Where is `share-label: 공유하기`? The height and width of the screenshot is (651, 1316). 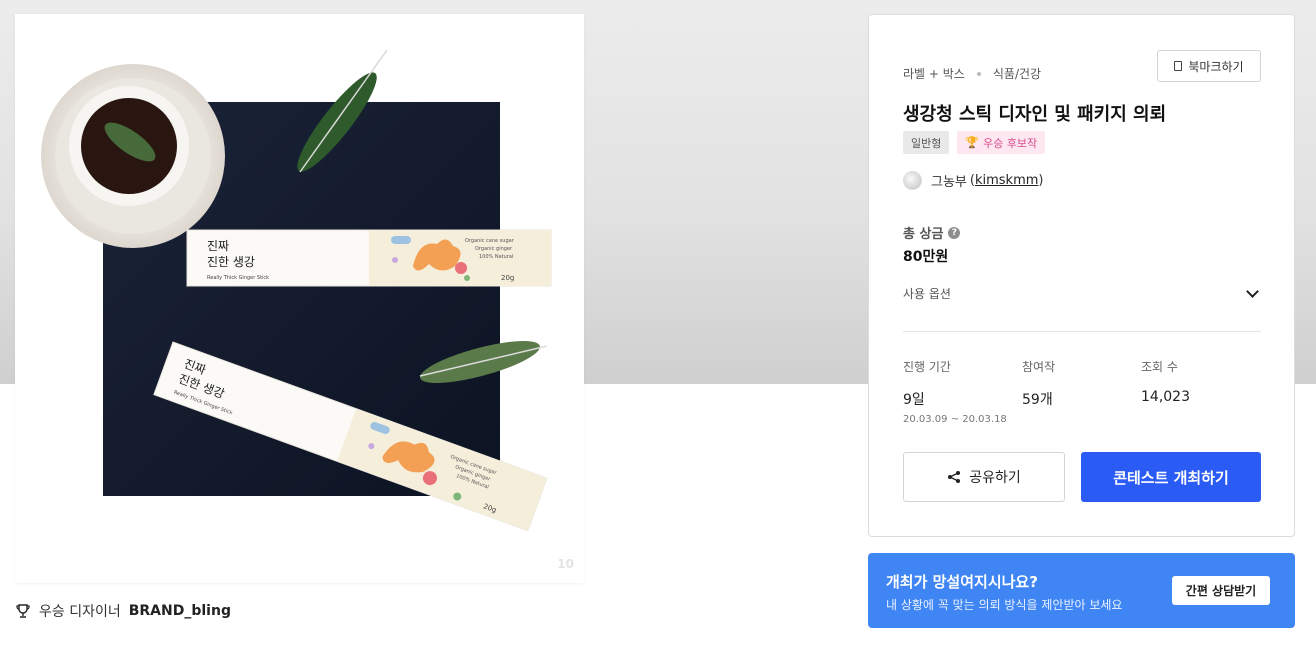
share-label: 공유하기 is located at coordinates (995, 478).